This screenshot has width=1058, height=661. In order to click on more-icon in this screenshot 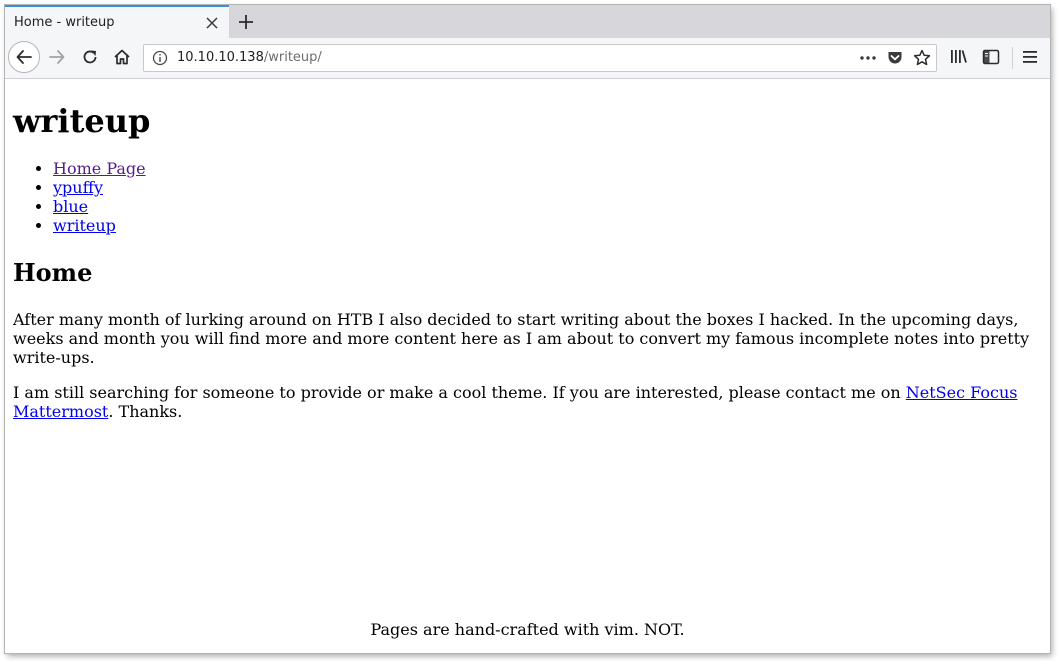, I will do `click(868, 58)`.